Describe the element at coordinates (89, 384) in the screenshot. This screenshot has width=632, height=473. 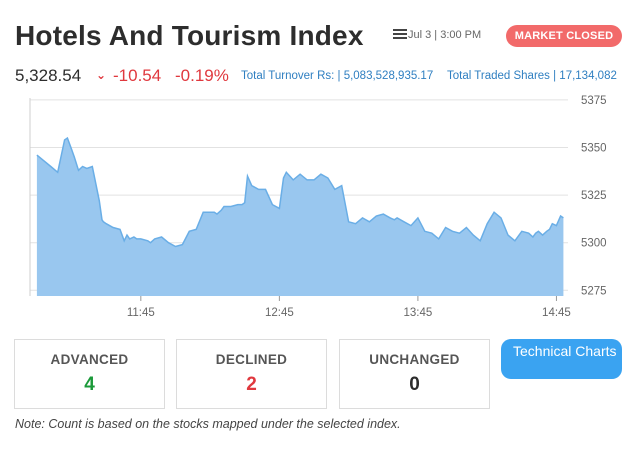
I see `advanced-count: 4` at that location.